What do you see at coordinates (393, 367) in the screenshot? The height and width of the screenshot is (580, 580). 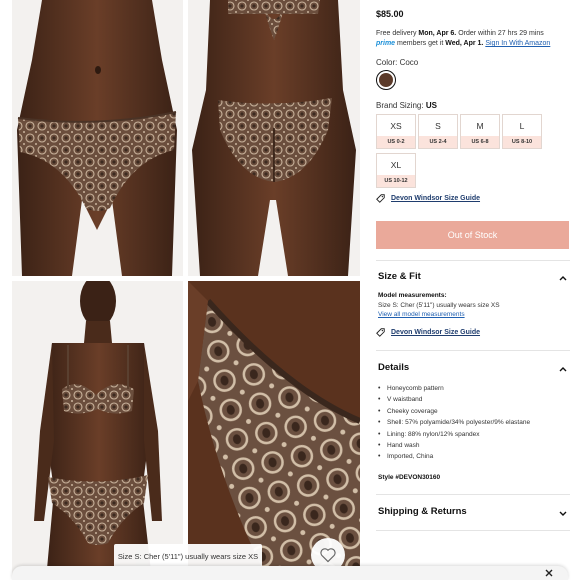 I see `details-title: Details` at bounding box center [393, 367].